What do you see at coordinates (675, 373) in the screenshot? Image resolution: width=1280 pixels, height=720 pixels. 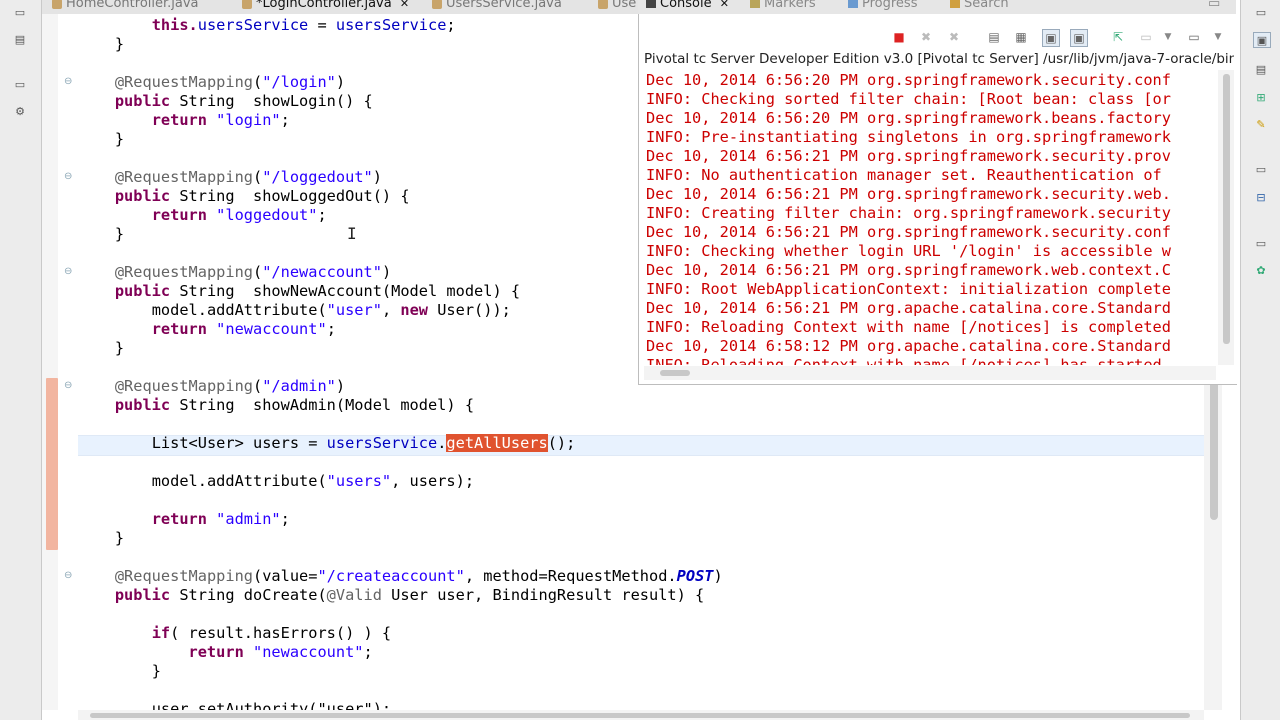 I see `console-horizontal-scroll-thumb` at bounding box center [675, 373].